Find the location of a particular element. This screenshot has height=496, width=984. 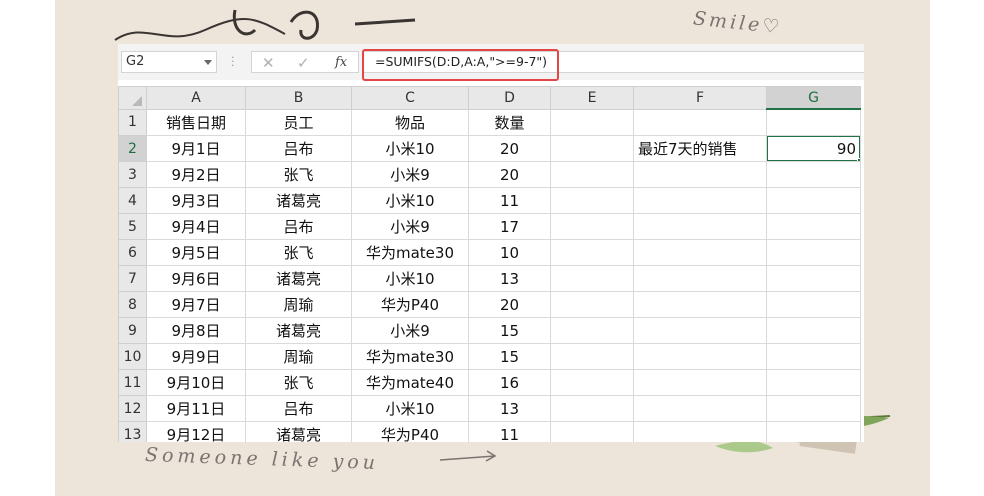

cell-b: 员工 is located at coordinates (298, 122).